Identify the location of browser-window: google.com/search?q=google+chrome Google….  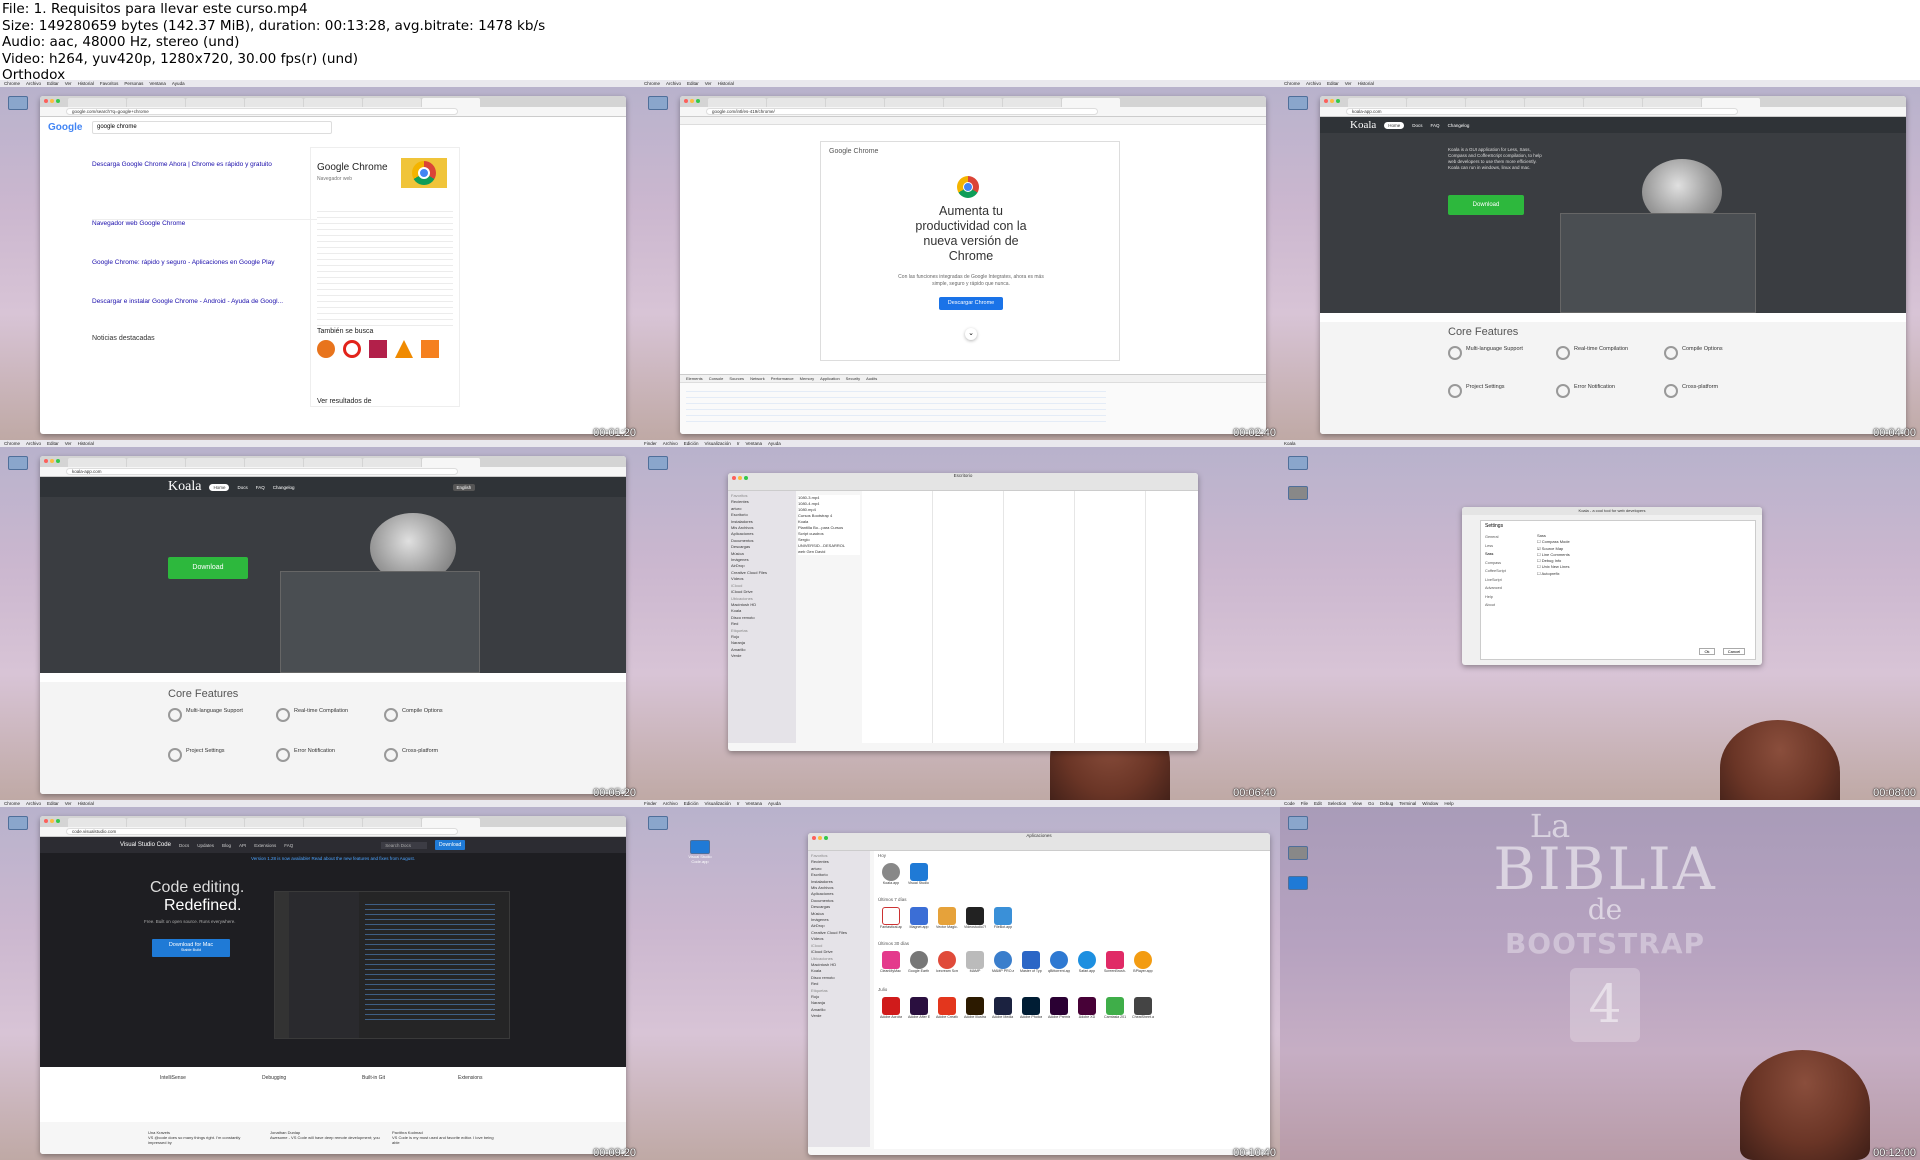
(333, 265).